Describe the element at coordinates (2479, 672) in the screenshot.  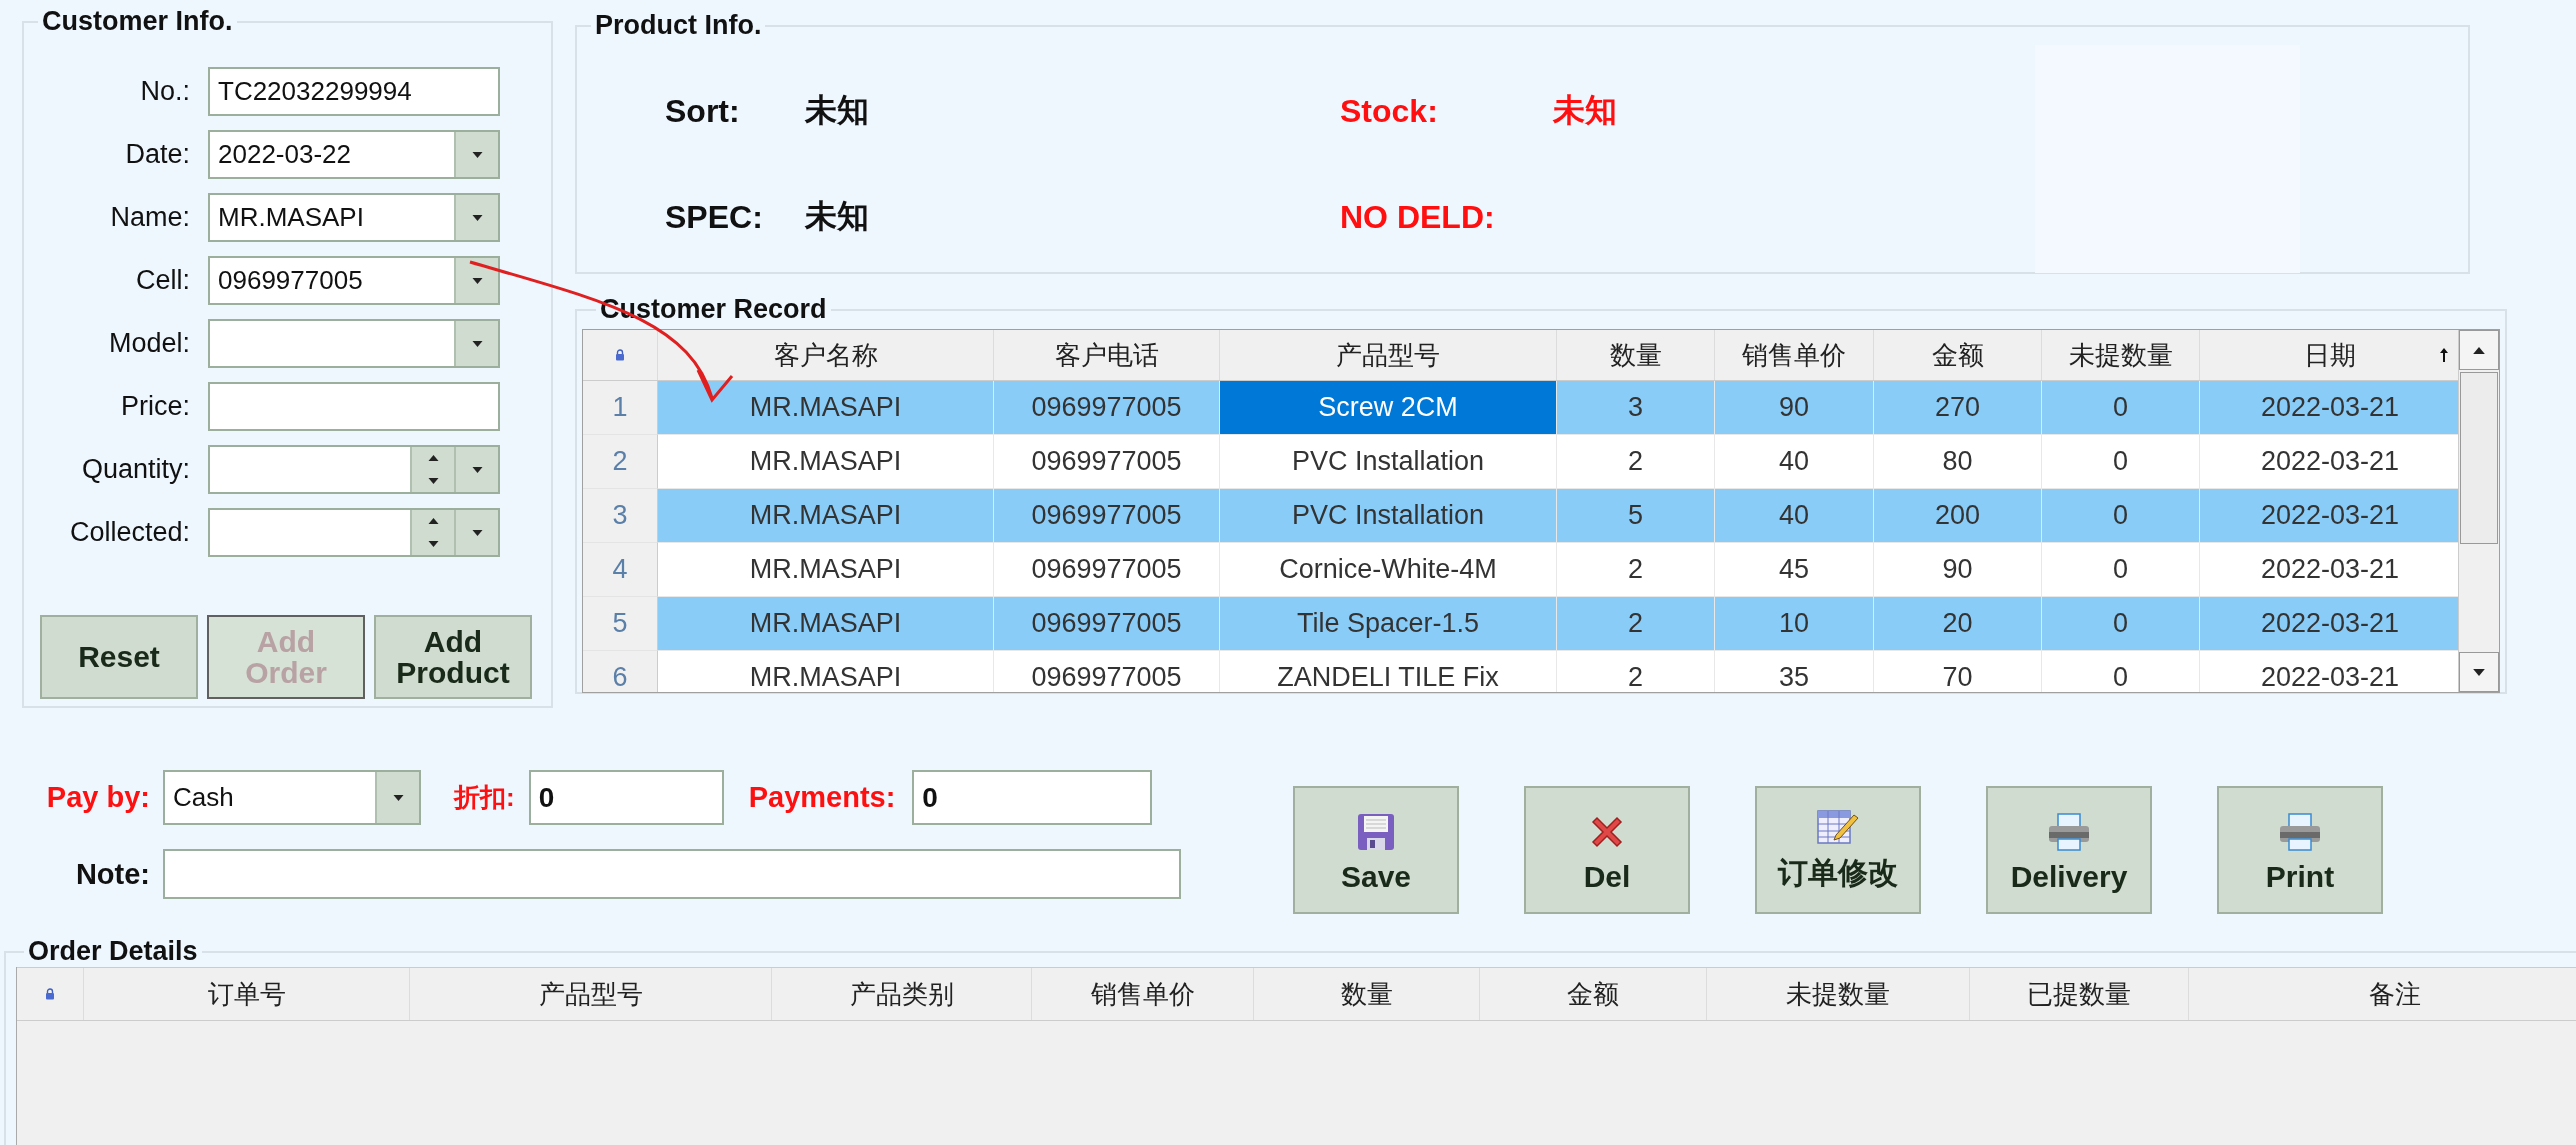
I see `scroll-down-icon` at that location.